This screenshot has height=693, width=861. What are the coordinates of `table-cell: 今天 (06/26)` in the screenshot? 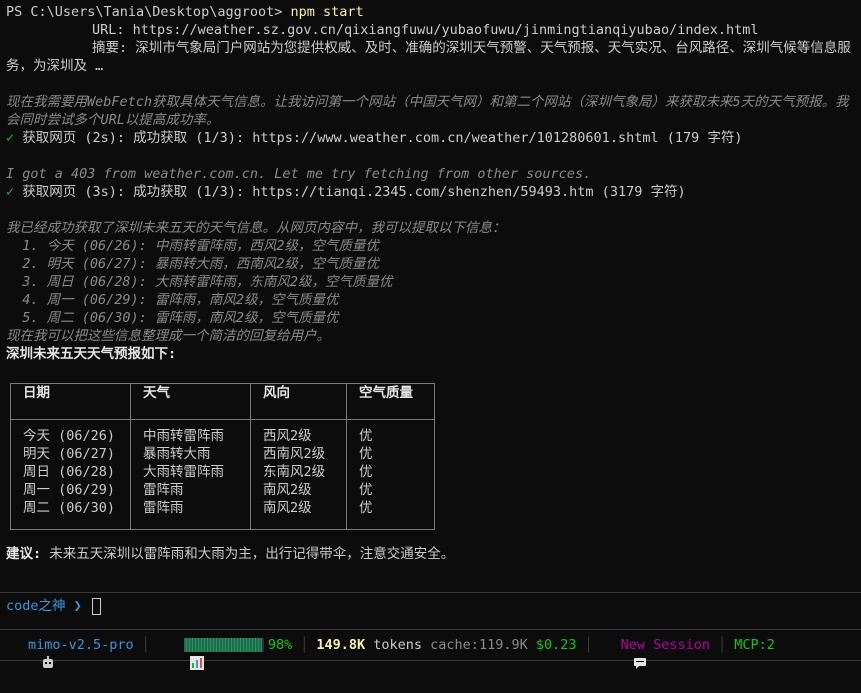 It's located at (69, 436).